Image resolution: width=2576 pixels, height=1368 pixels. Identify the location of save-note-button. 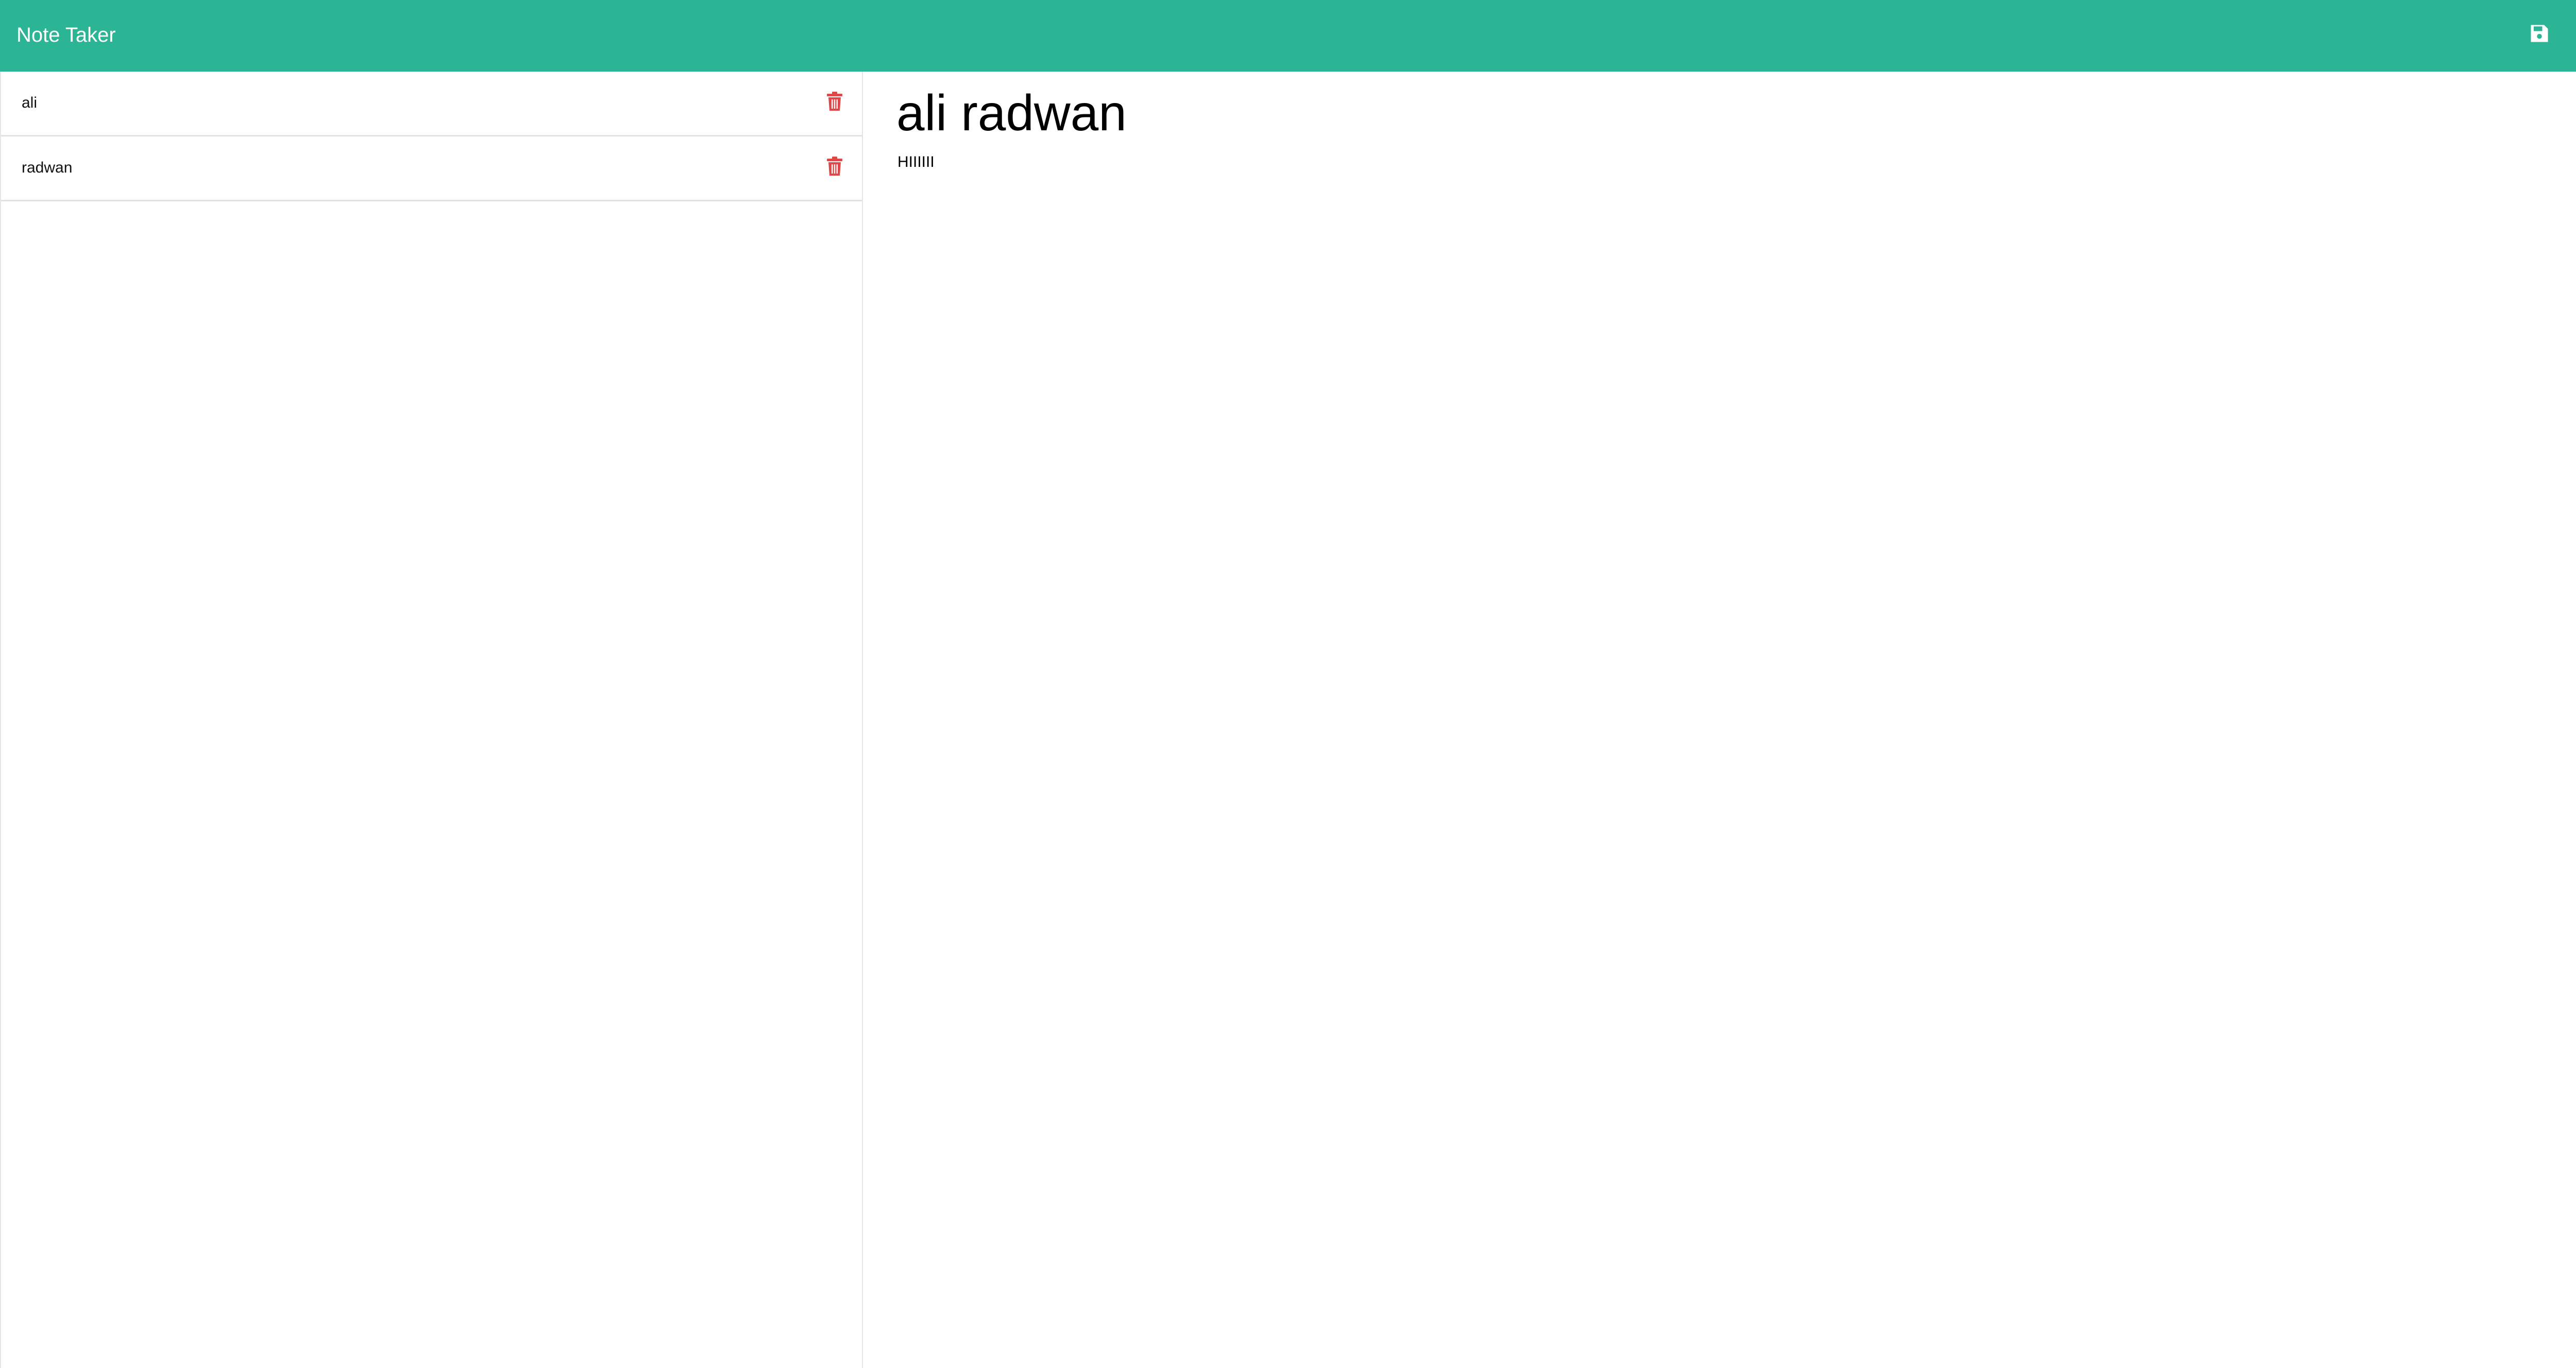
(2539, 34).